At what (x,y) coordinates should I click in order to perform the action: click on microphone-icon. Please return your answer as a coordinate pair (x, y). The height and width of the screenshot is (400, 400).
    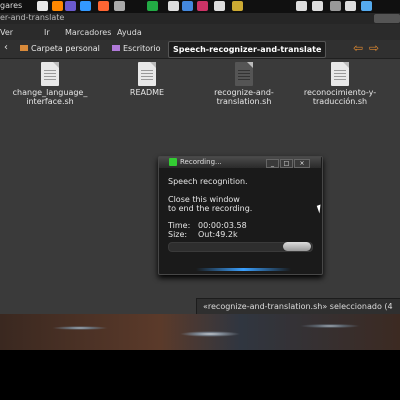
    Looking at the image, I should click on (173, 162).